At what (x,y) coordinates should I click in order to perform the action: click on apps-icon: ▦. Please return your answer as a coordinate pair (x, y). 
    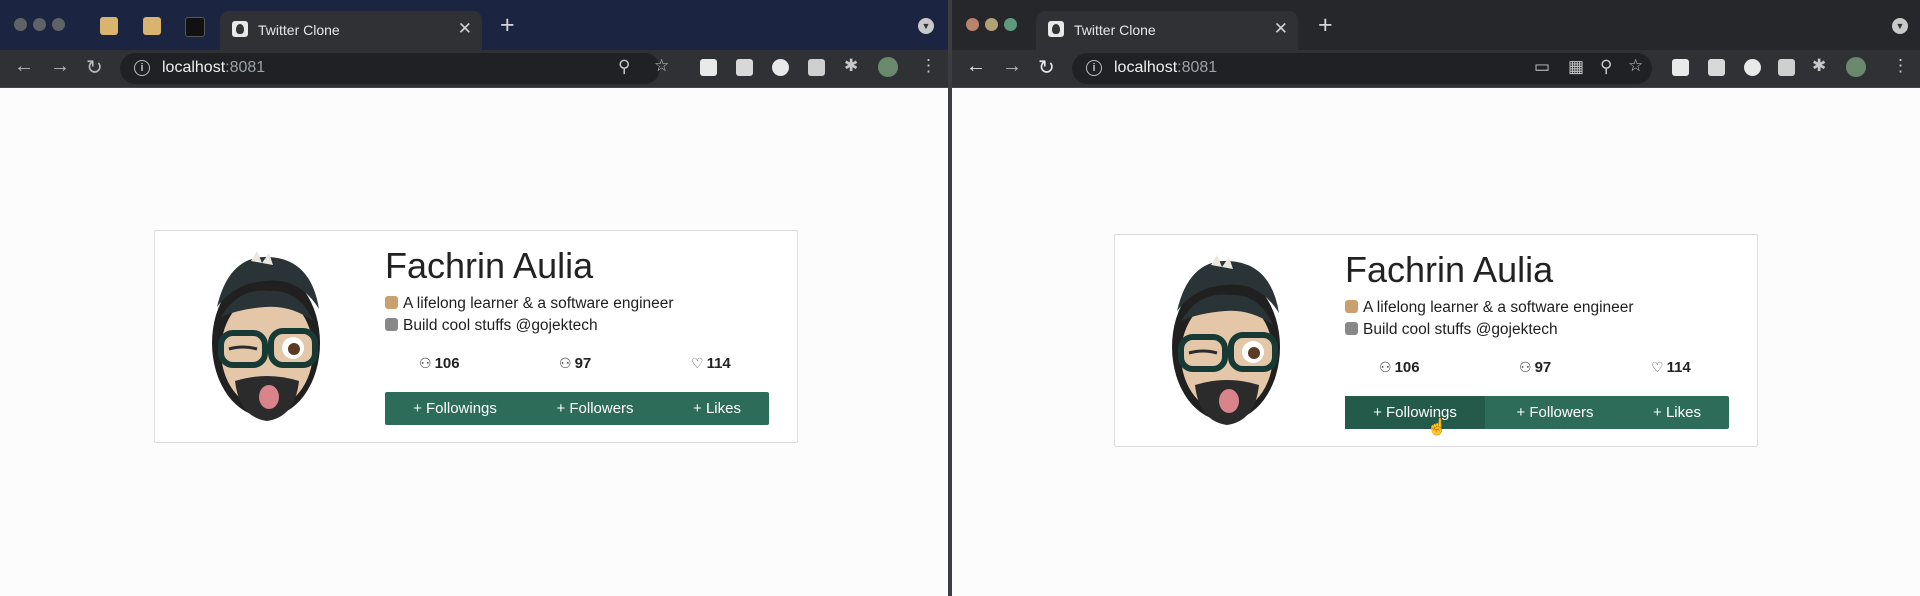
    Looking at the image, I should click on (1576, 67).